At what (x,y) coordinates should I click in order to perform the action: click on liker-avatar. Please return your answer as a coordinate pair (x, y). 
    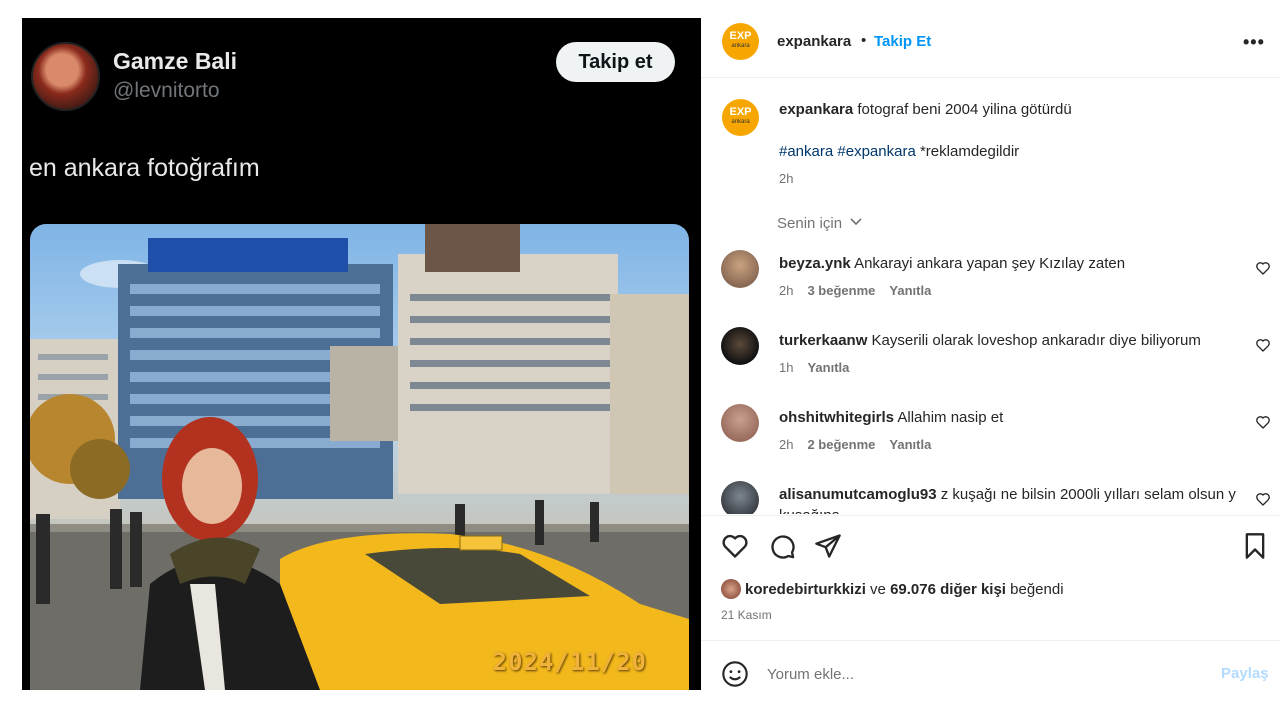
    Looking at the image, I should click on (731, 589).